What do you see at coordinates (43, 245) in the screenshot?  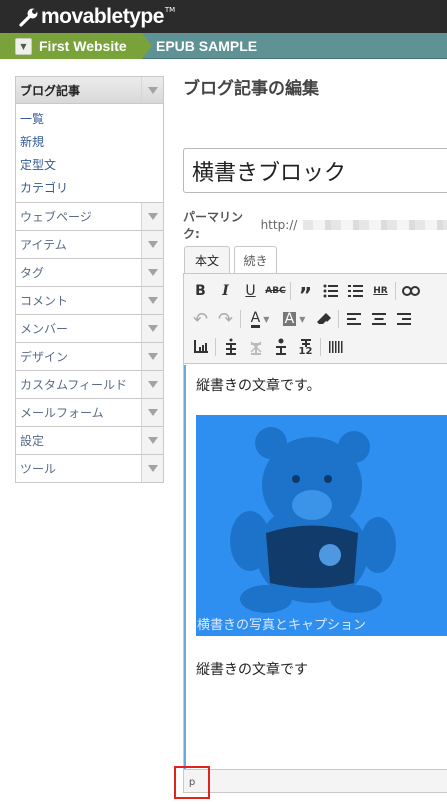 I see `sidebar-item-label: アイテム` at bounding box center [43, 245].